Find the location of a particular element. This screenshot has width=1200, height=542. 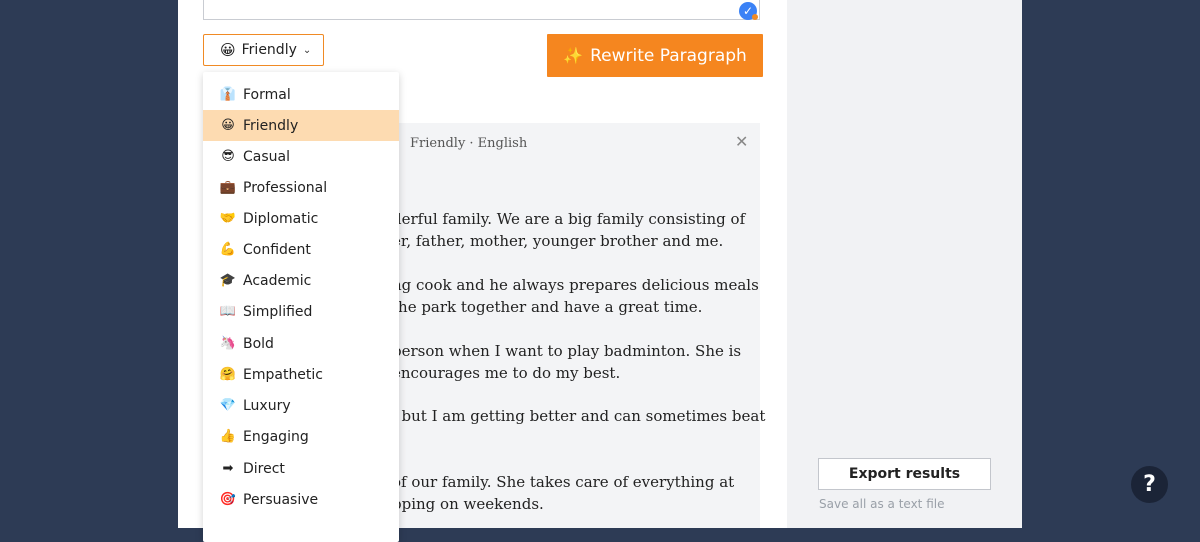

paragraph-line: encourages me to do my best. is located at coordinates (506, 373).